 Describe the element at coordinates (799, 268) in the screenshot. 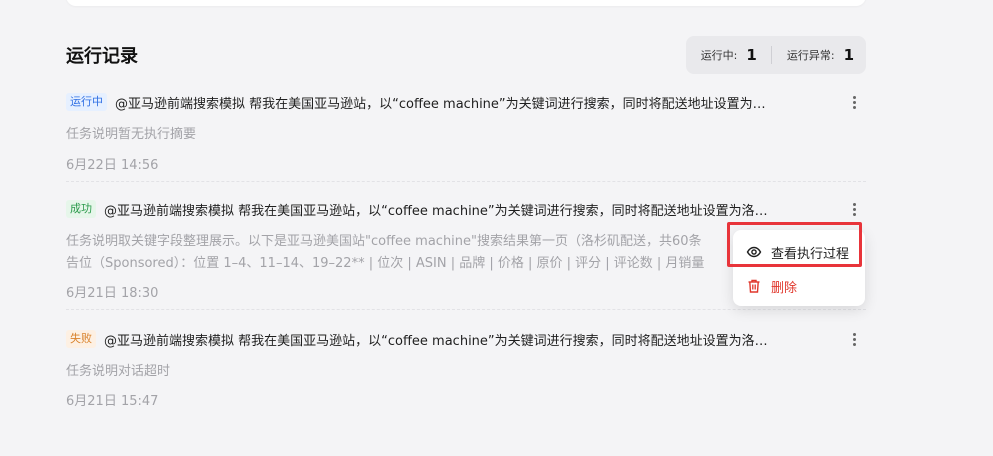

I see `context-menu: 查看执行过程 删除` at that location.